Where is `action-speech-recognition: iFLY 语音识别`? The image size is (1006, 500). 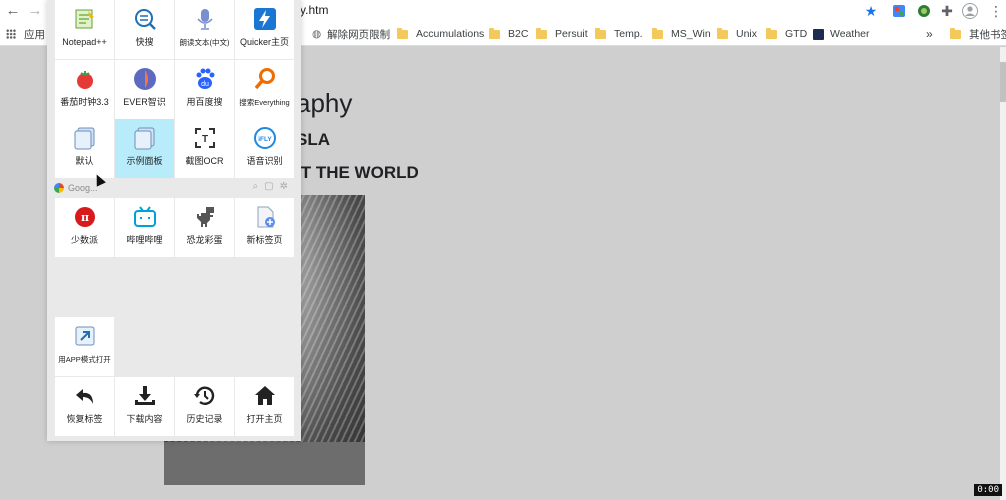 action-speech-recognition: iFLY 语音识别 is located at coordinates (264, 148).